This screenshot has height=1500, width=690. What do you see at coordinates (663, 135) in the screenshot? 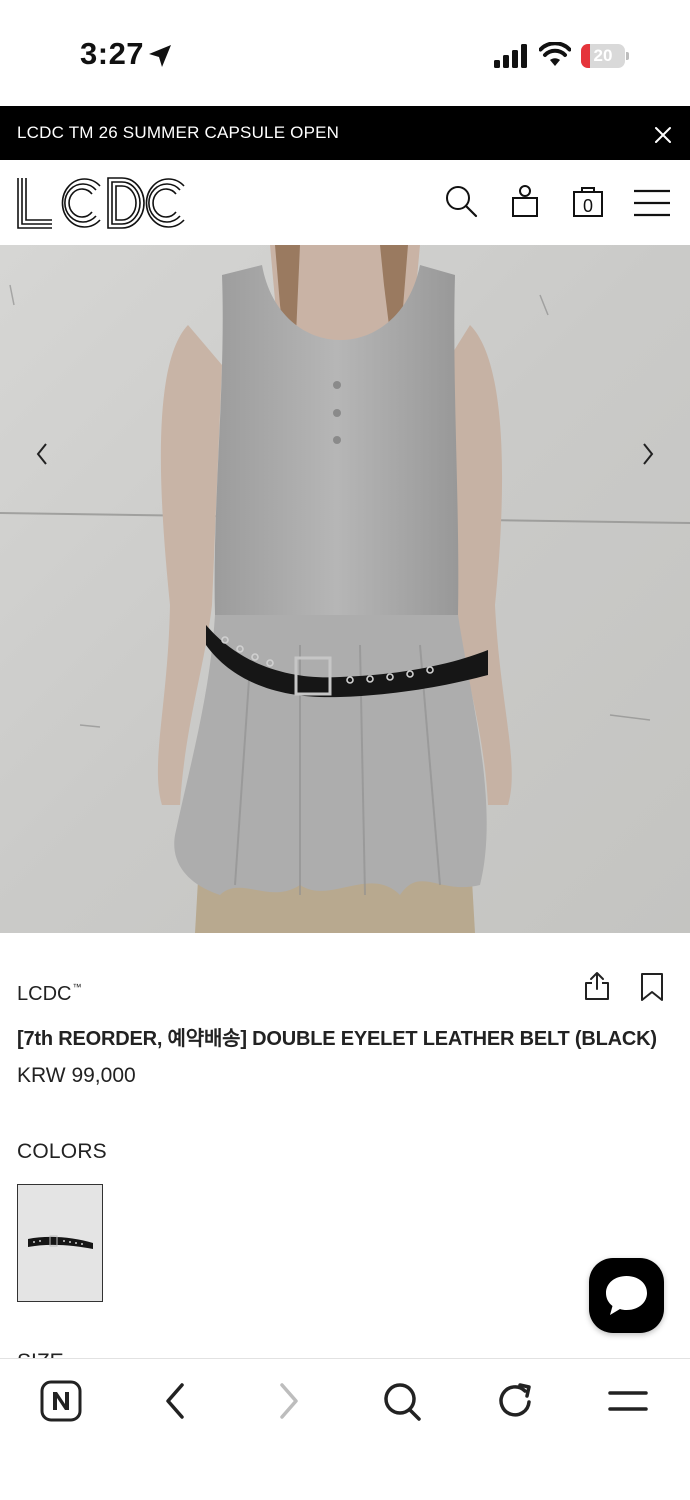
I see `close-icon` at bounding box center [663, 135].